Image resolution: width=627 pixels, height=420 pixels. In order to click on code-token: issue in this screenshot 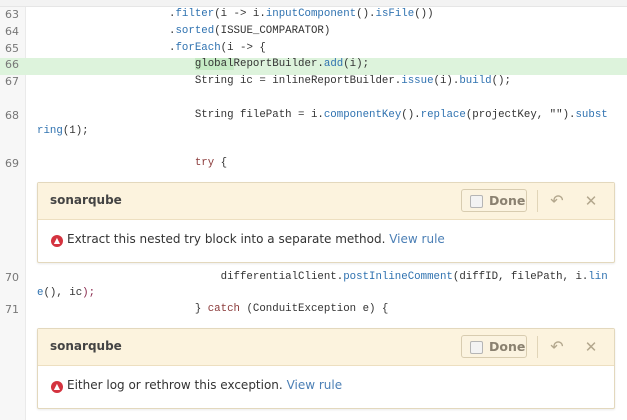, I will do `click(417, 81)`.